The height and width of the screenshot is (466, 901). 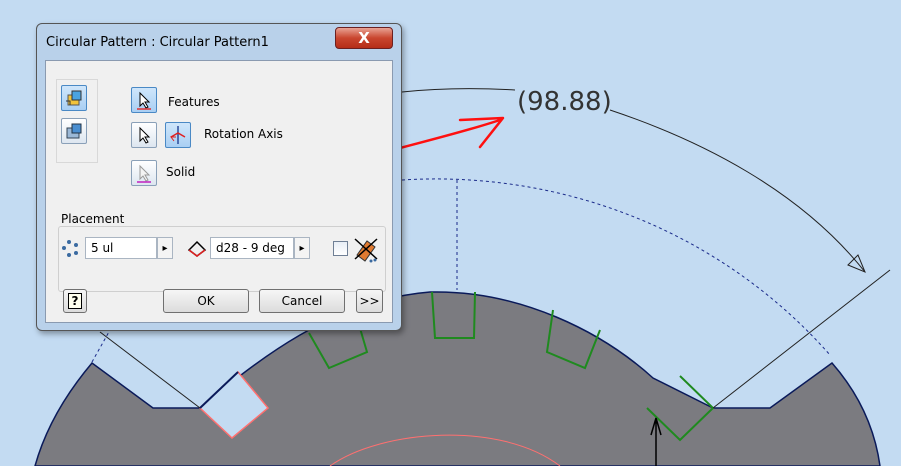 I want to click on dimension-value: (98.88), so click(x=564, y=102).